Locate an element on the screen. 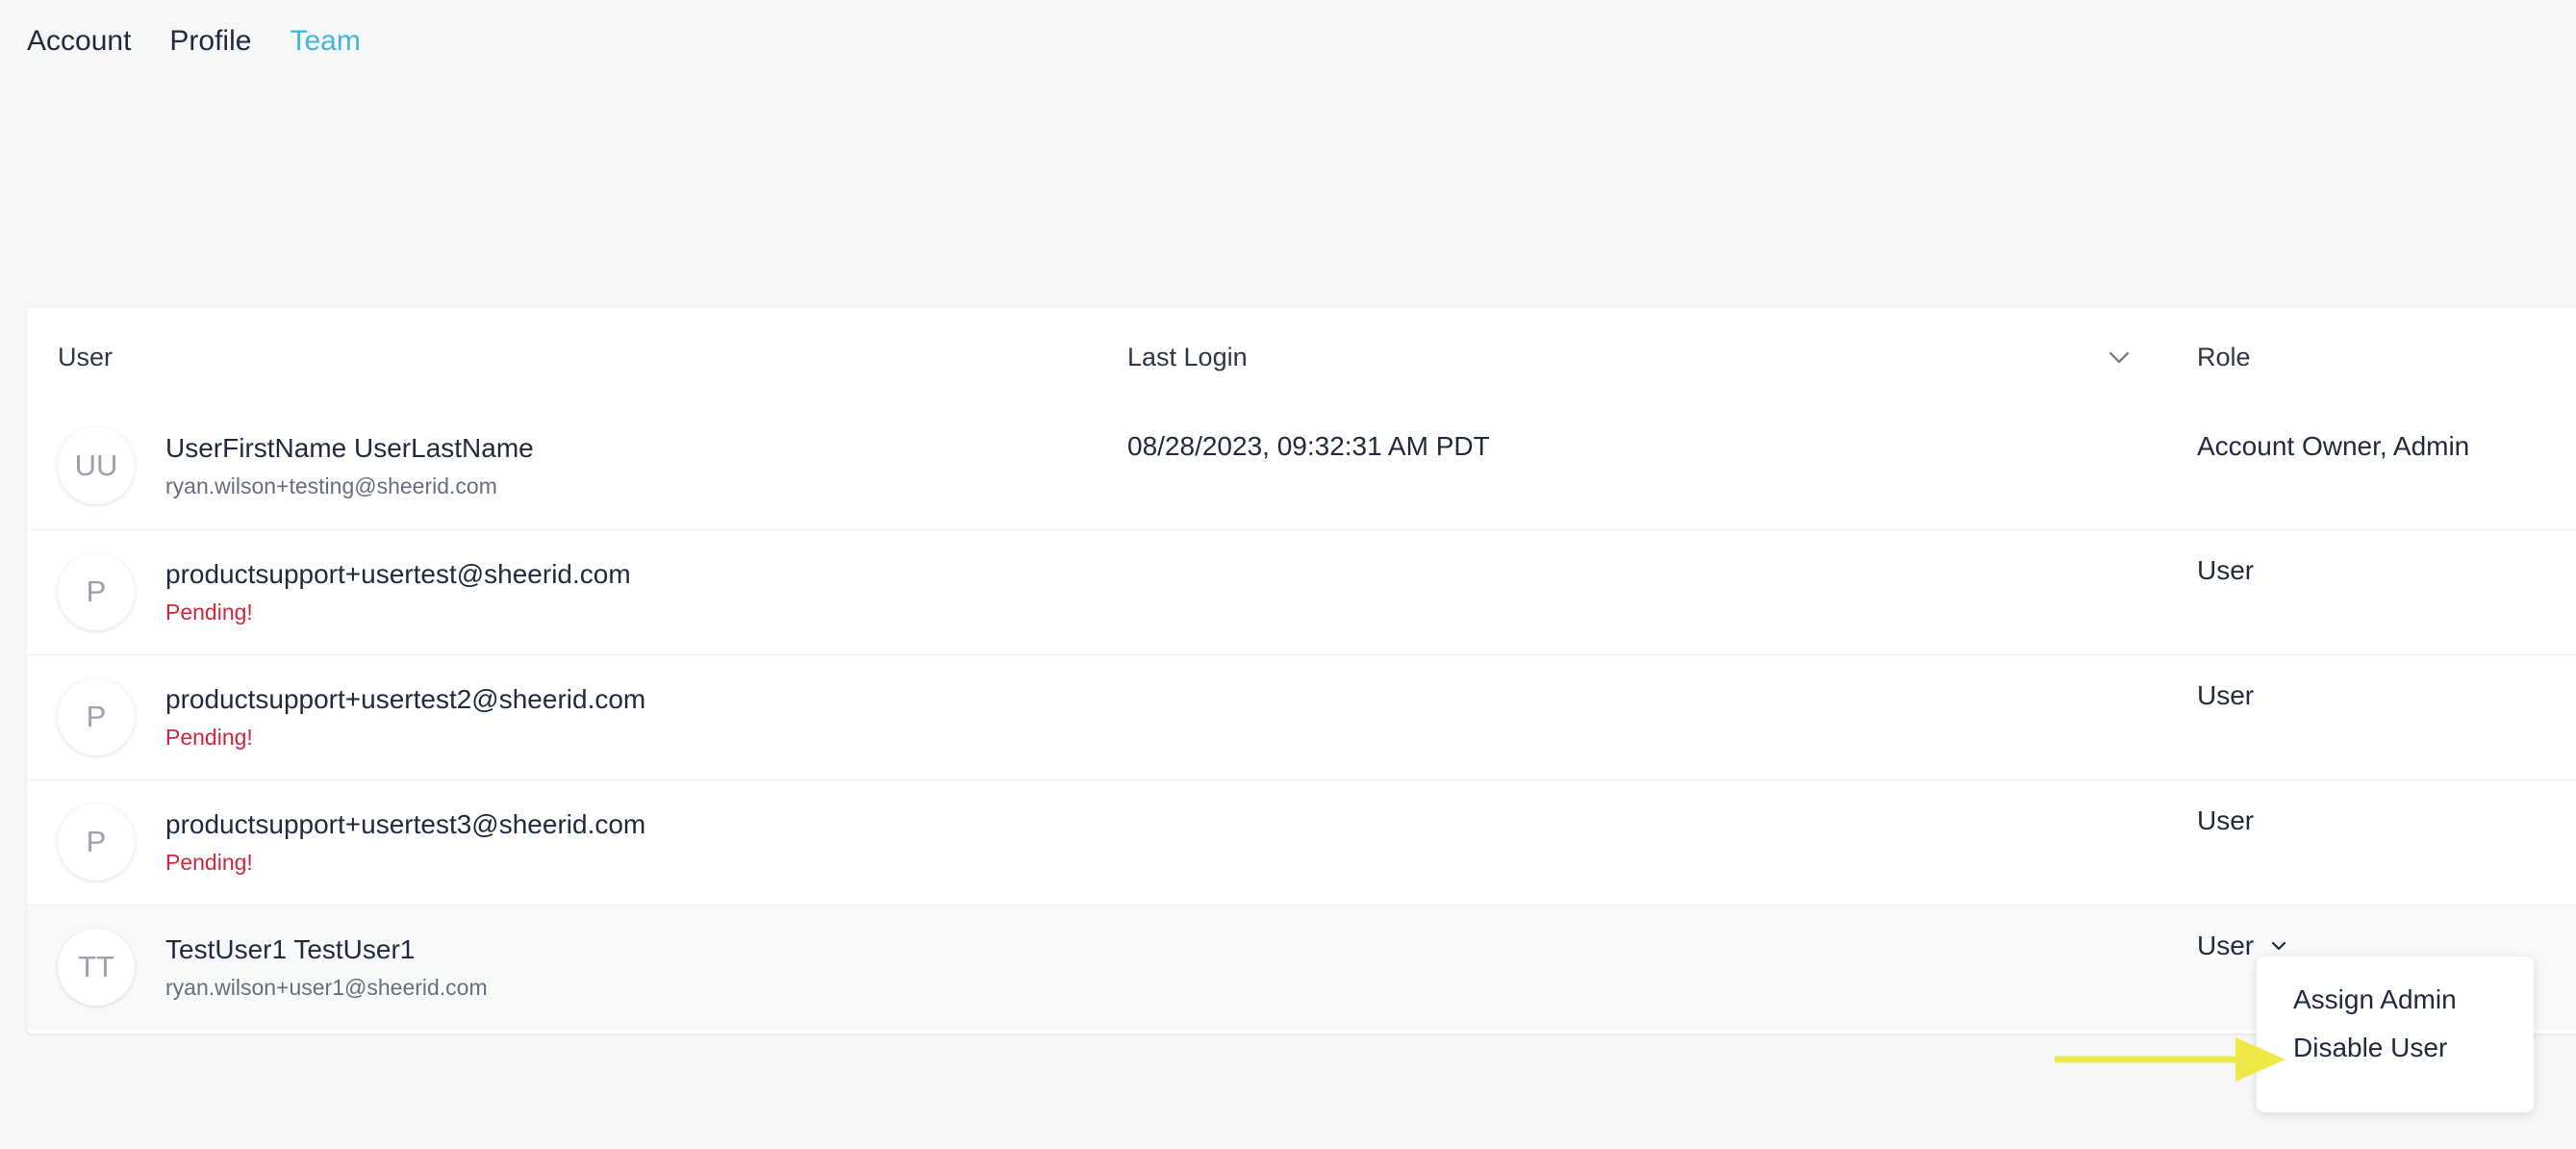 The height and width of the screenshot is (1149, 2576). assign-admin-menu-item: Assign Admin is located at coordinates (2396, 1000).